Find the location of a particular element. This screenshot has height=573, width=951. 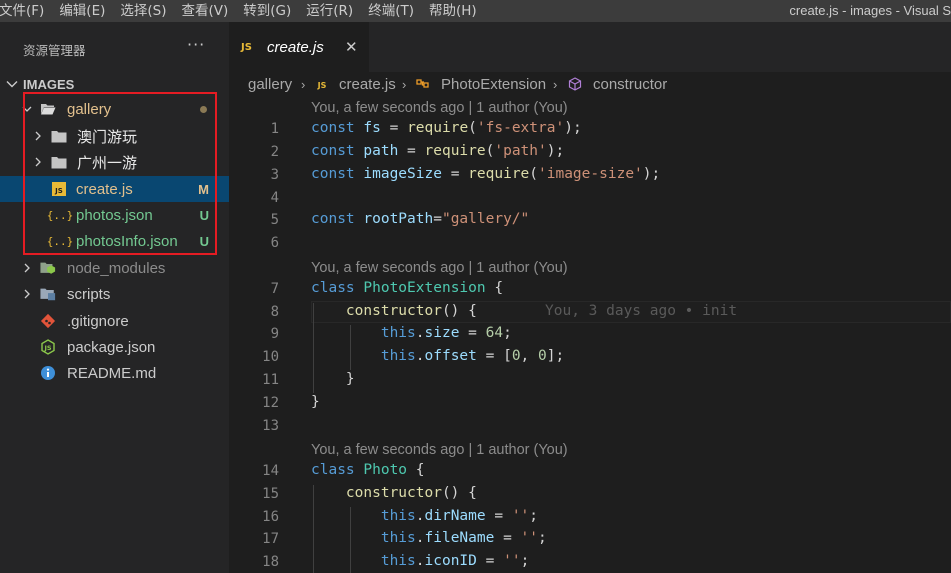

tree-item-label: .gitignore is located at coordinates (98, 321).